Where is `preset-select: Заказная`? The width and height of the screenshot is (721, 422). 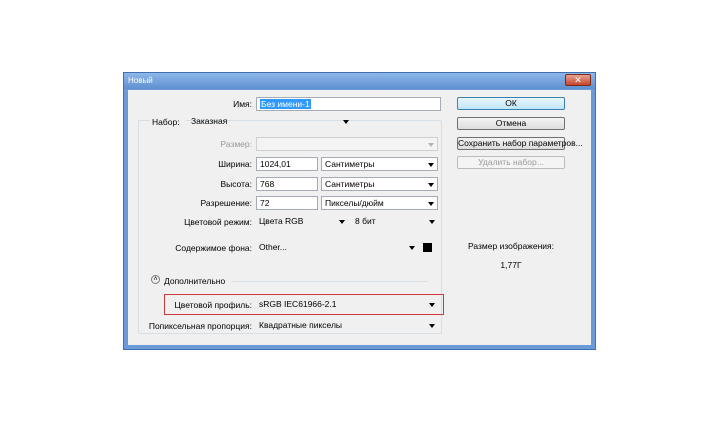
preset-select: Заказная is located at coordinates (270, 122).